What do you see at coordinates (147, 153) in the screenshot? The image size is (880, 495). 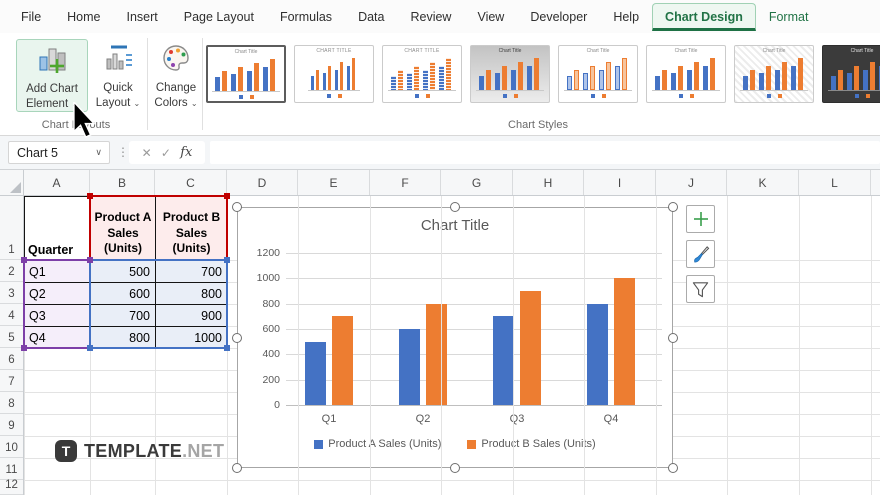 I see `cancel-icon: ✕` at bounding box center [147, 153].